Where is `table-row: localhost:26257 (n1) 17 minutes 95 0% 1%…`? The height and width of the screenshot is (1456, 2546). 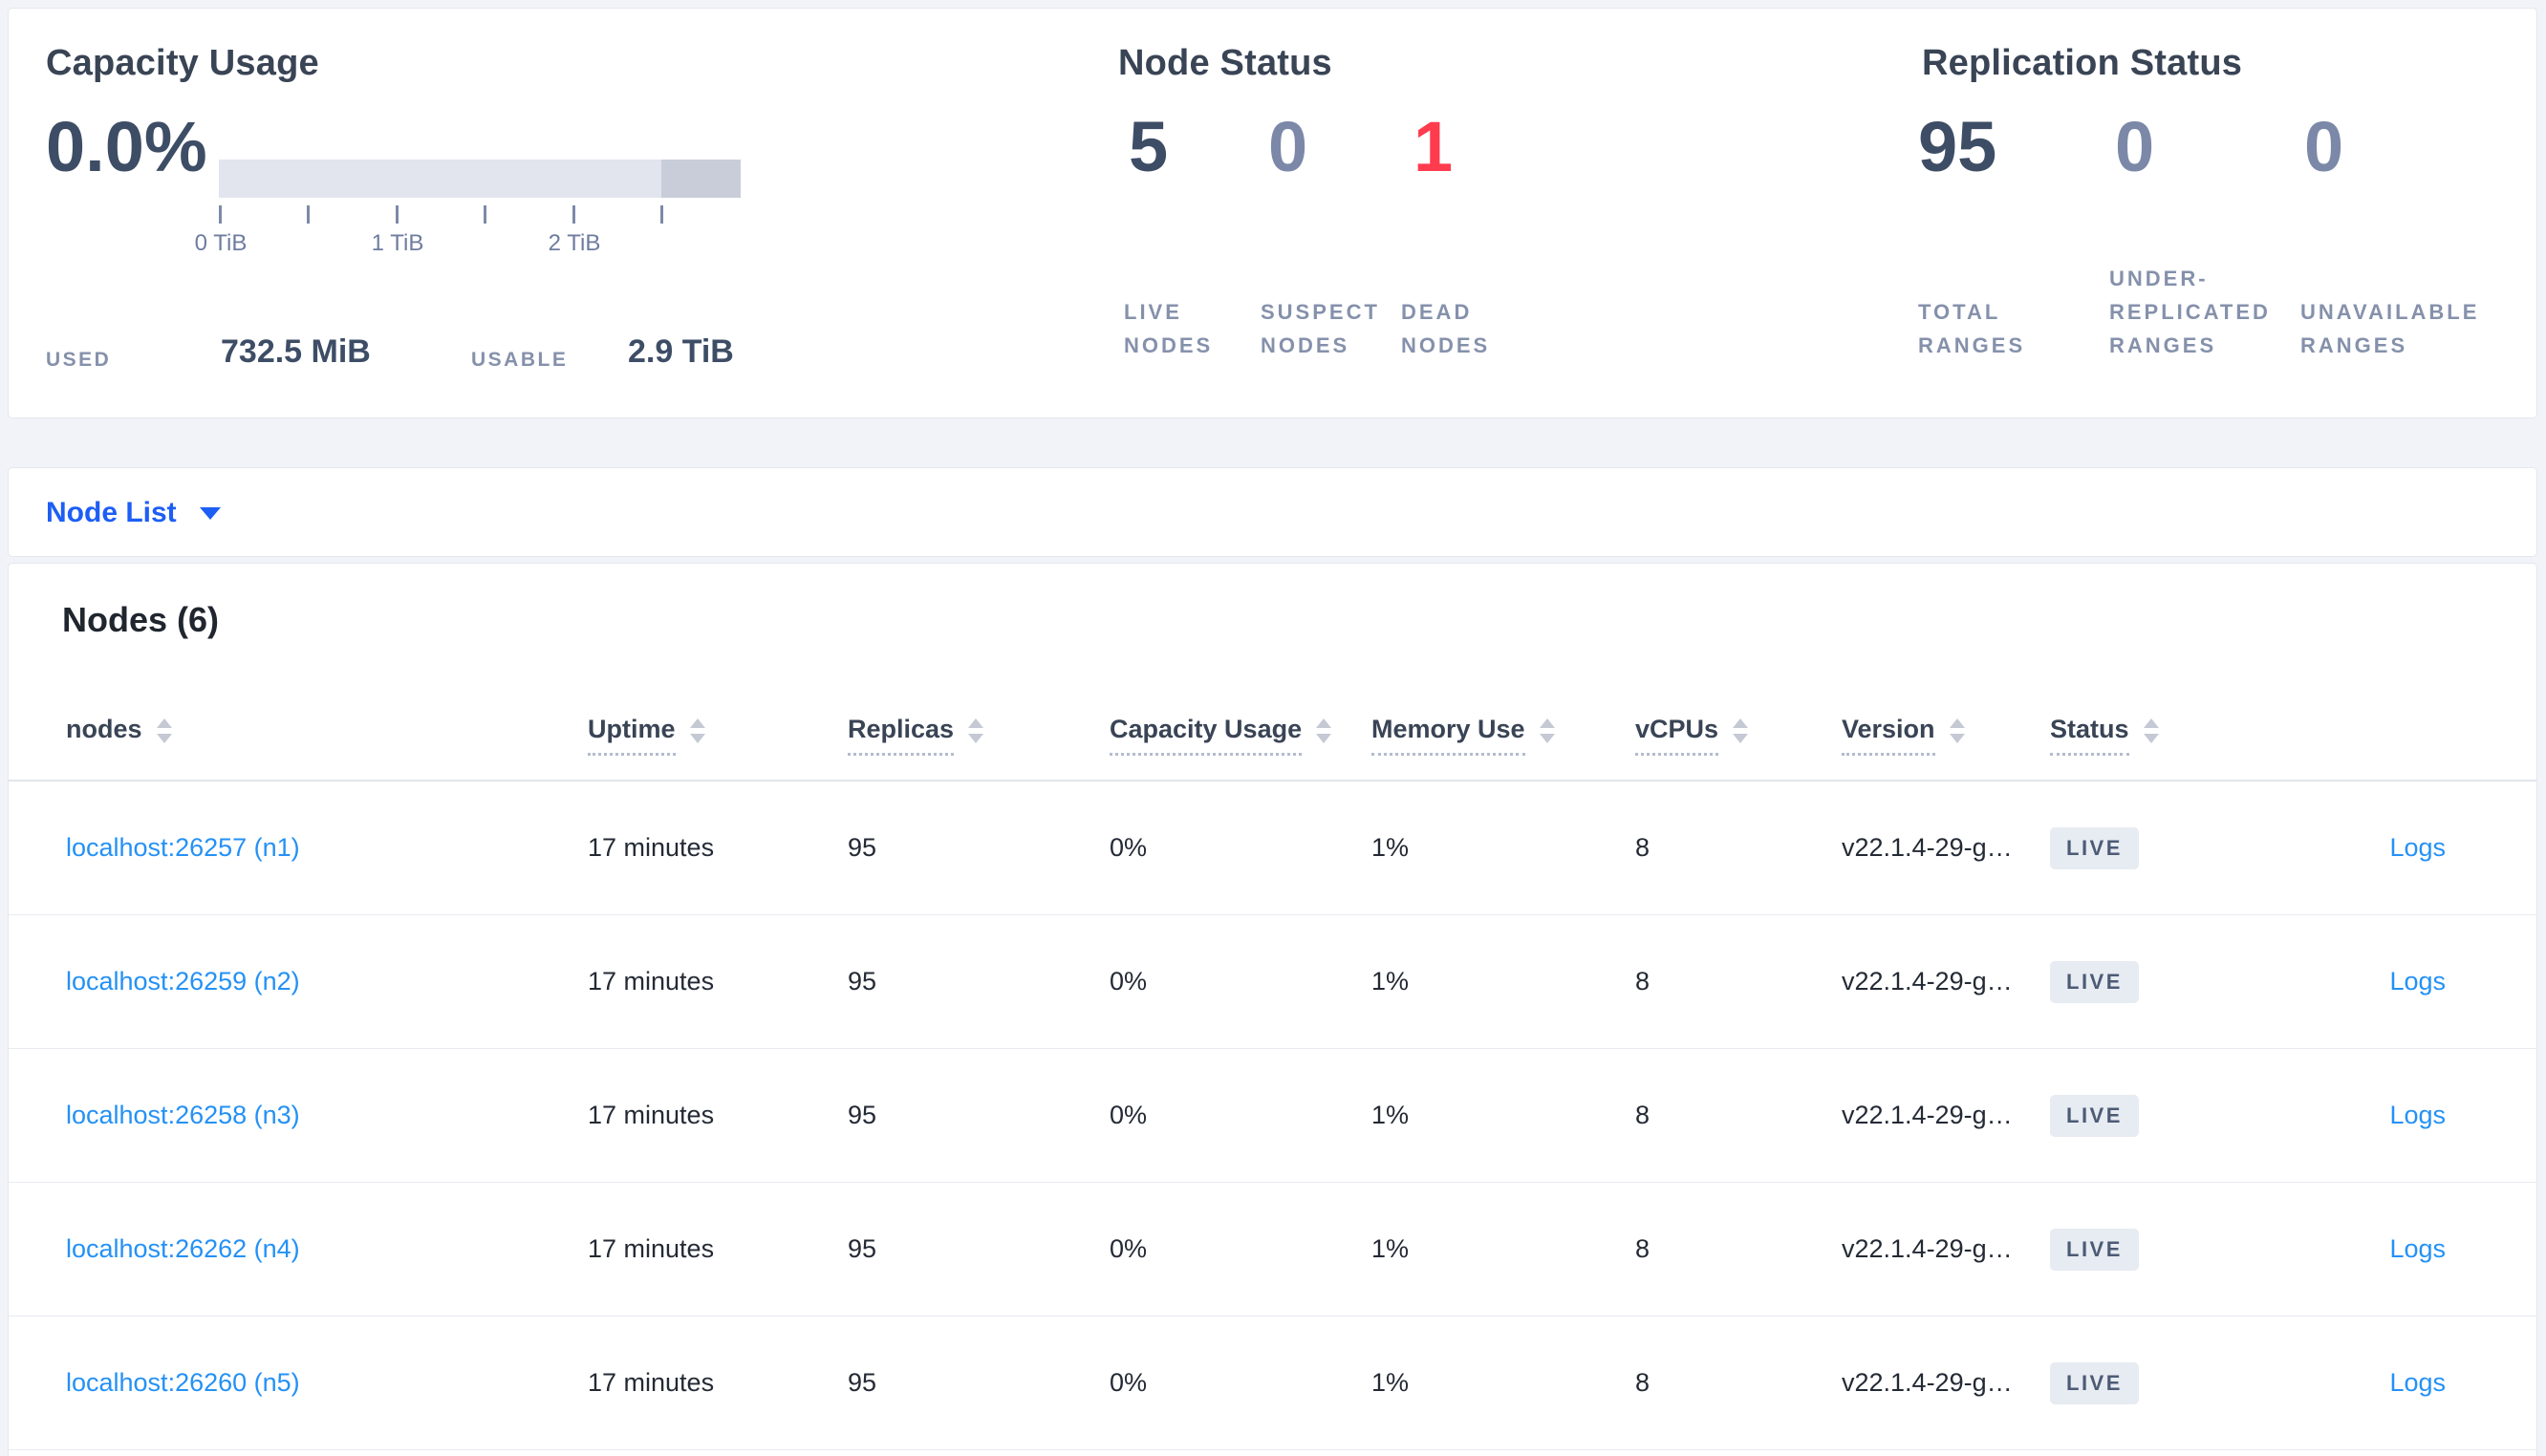 table-row: localhost:26257 (n1) 17 minutes 95 0% 1%… is located at coordinates (1272, 849).